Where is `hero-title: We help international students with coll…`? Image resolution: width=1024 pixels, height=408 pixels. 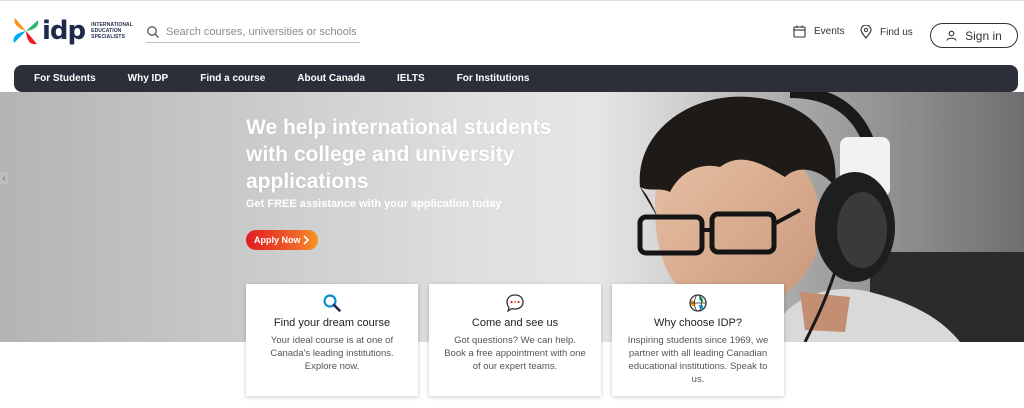
hero-title: We help international students with coll… is located at coordinates (399, 154).